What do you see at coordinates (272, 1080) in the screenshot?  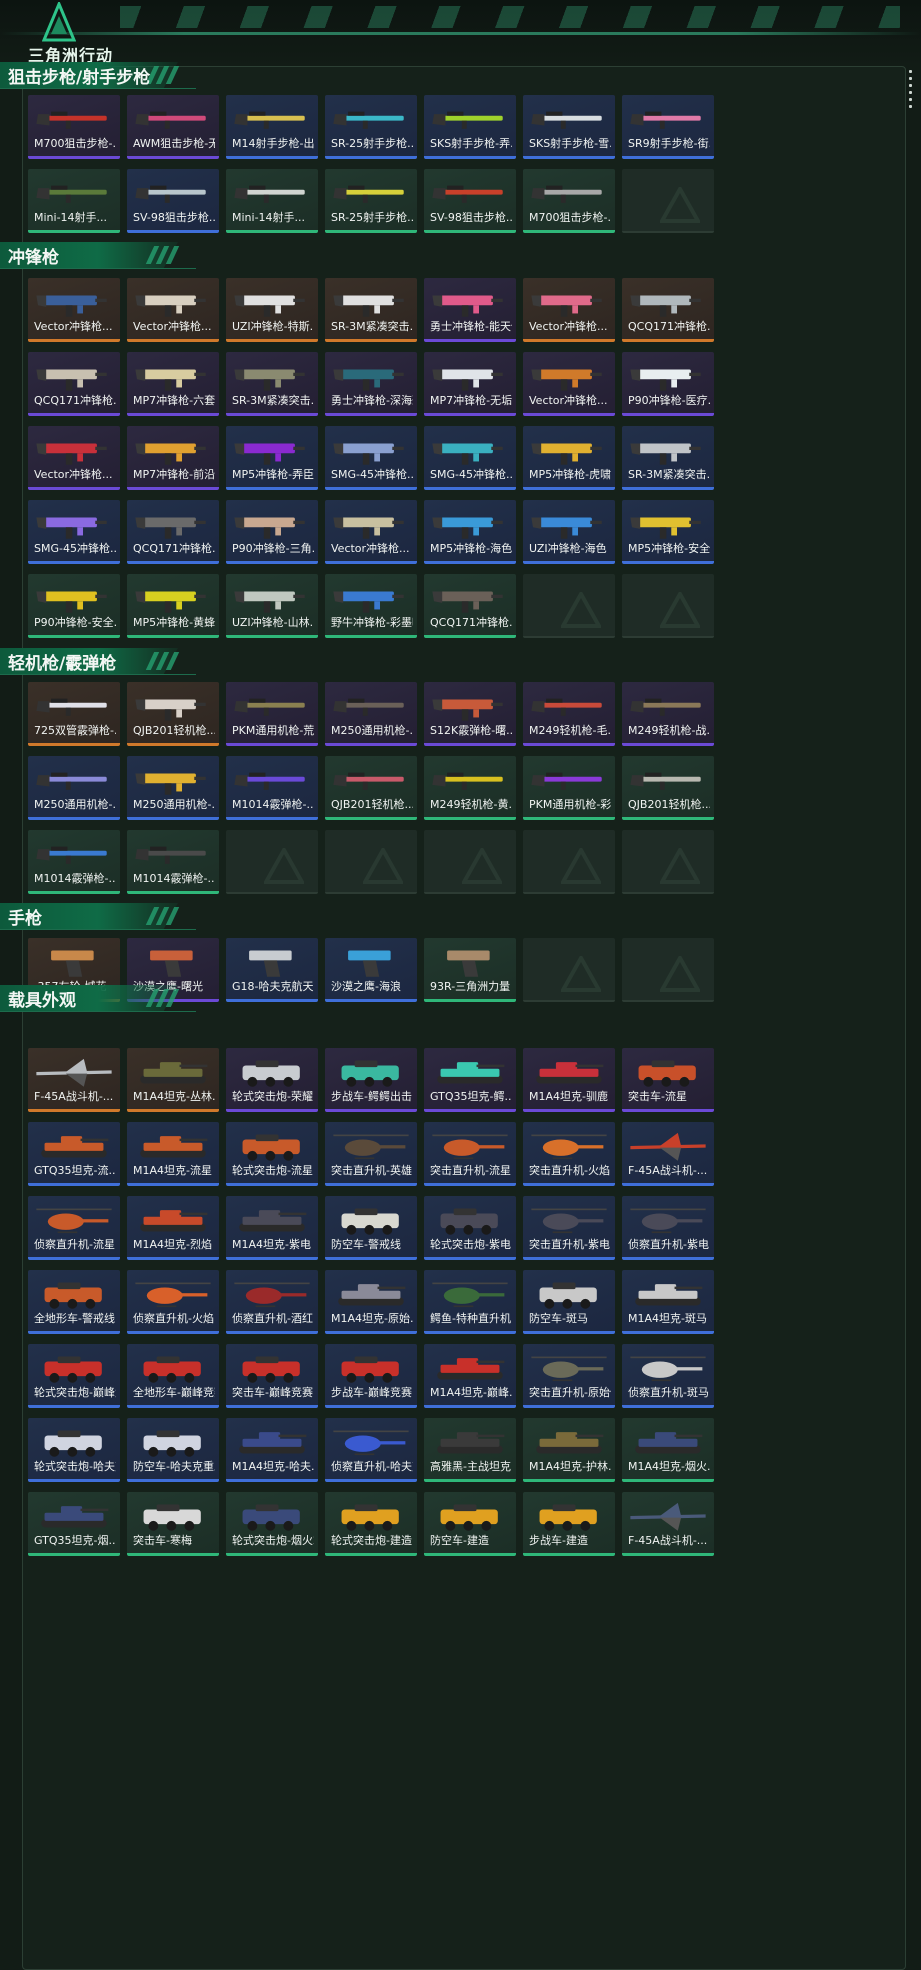 I see `skin-card: 轮式突击炮-荣耀` at bounding box center [272, 1080].